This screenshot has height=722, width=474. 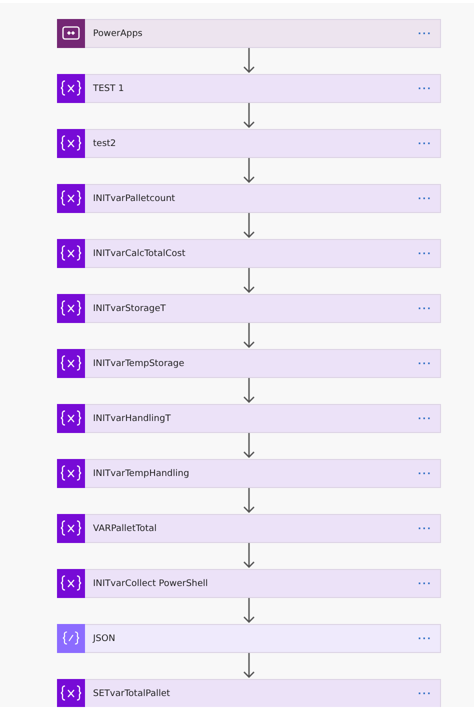 What do you see at coordinates (71, 33) in the screenshot?
I see `powerapps-icon` at bounding box center [71, 33].